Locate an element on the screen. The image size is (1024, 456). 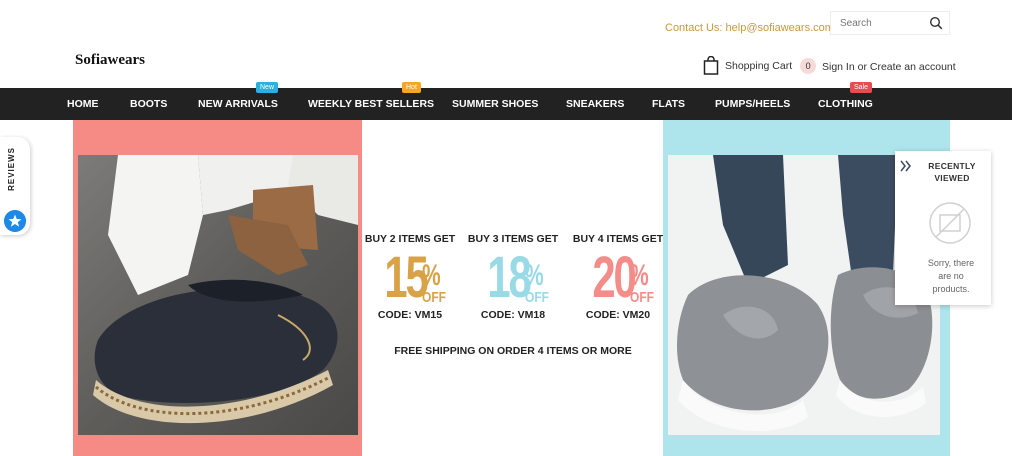
offer-condition: BUY 2 ITEMS GET is located at coordinates (410, 239).